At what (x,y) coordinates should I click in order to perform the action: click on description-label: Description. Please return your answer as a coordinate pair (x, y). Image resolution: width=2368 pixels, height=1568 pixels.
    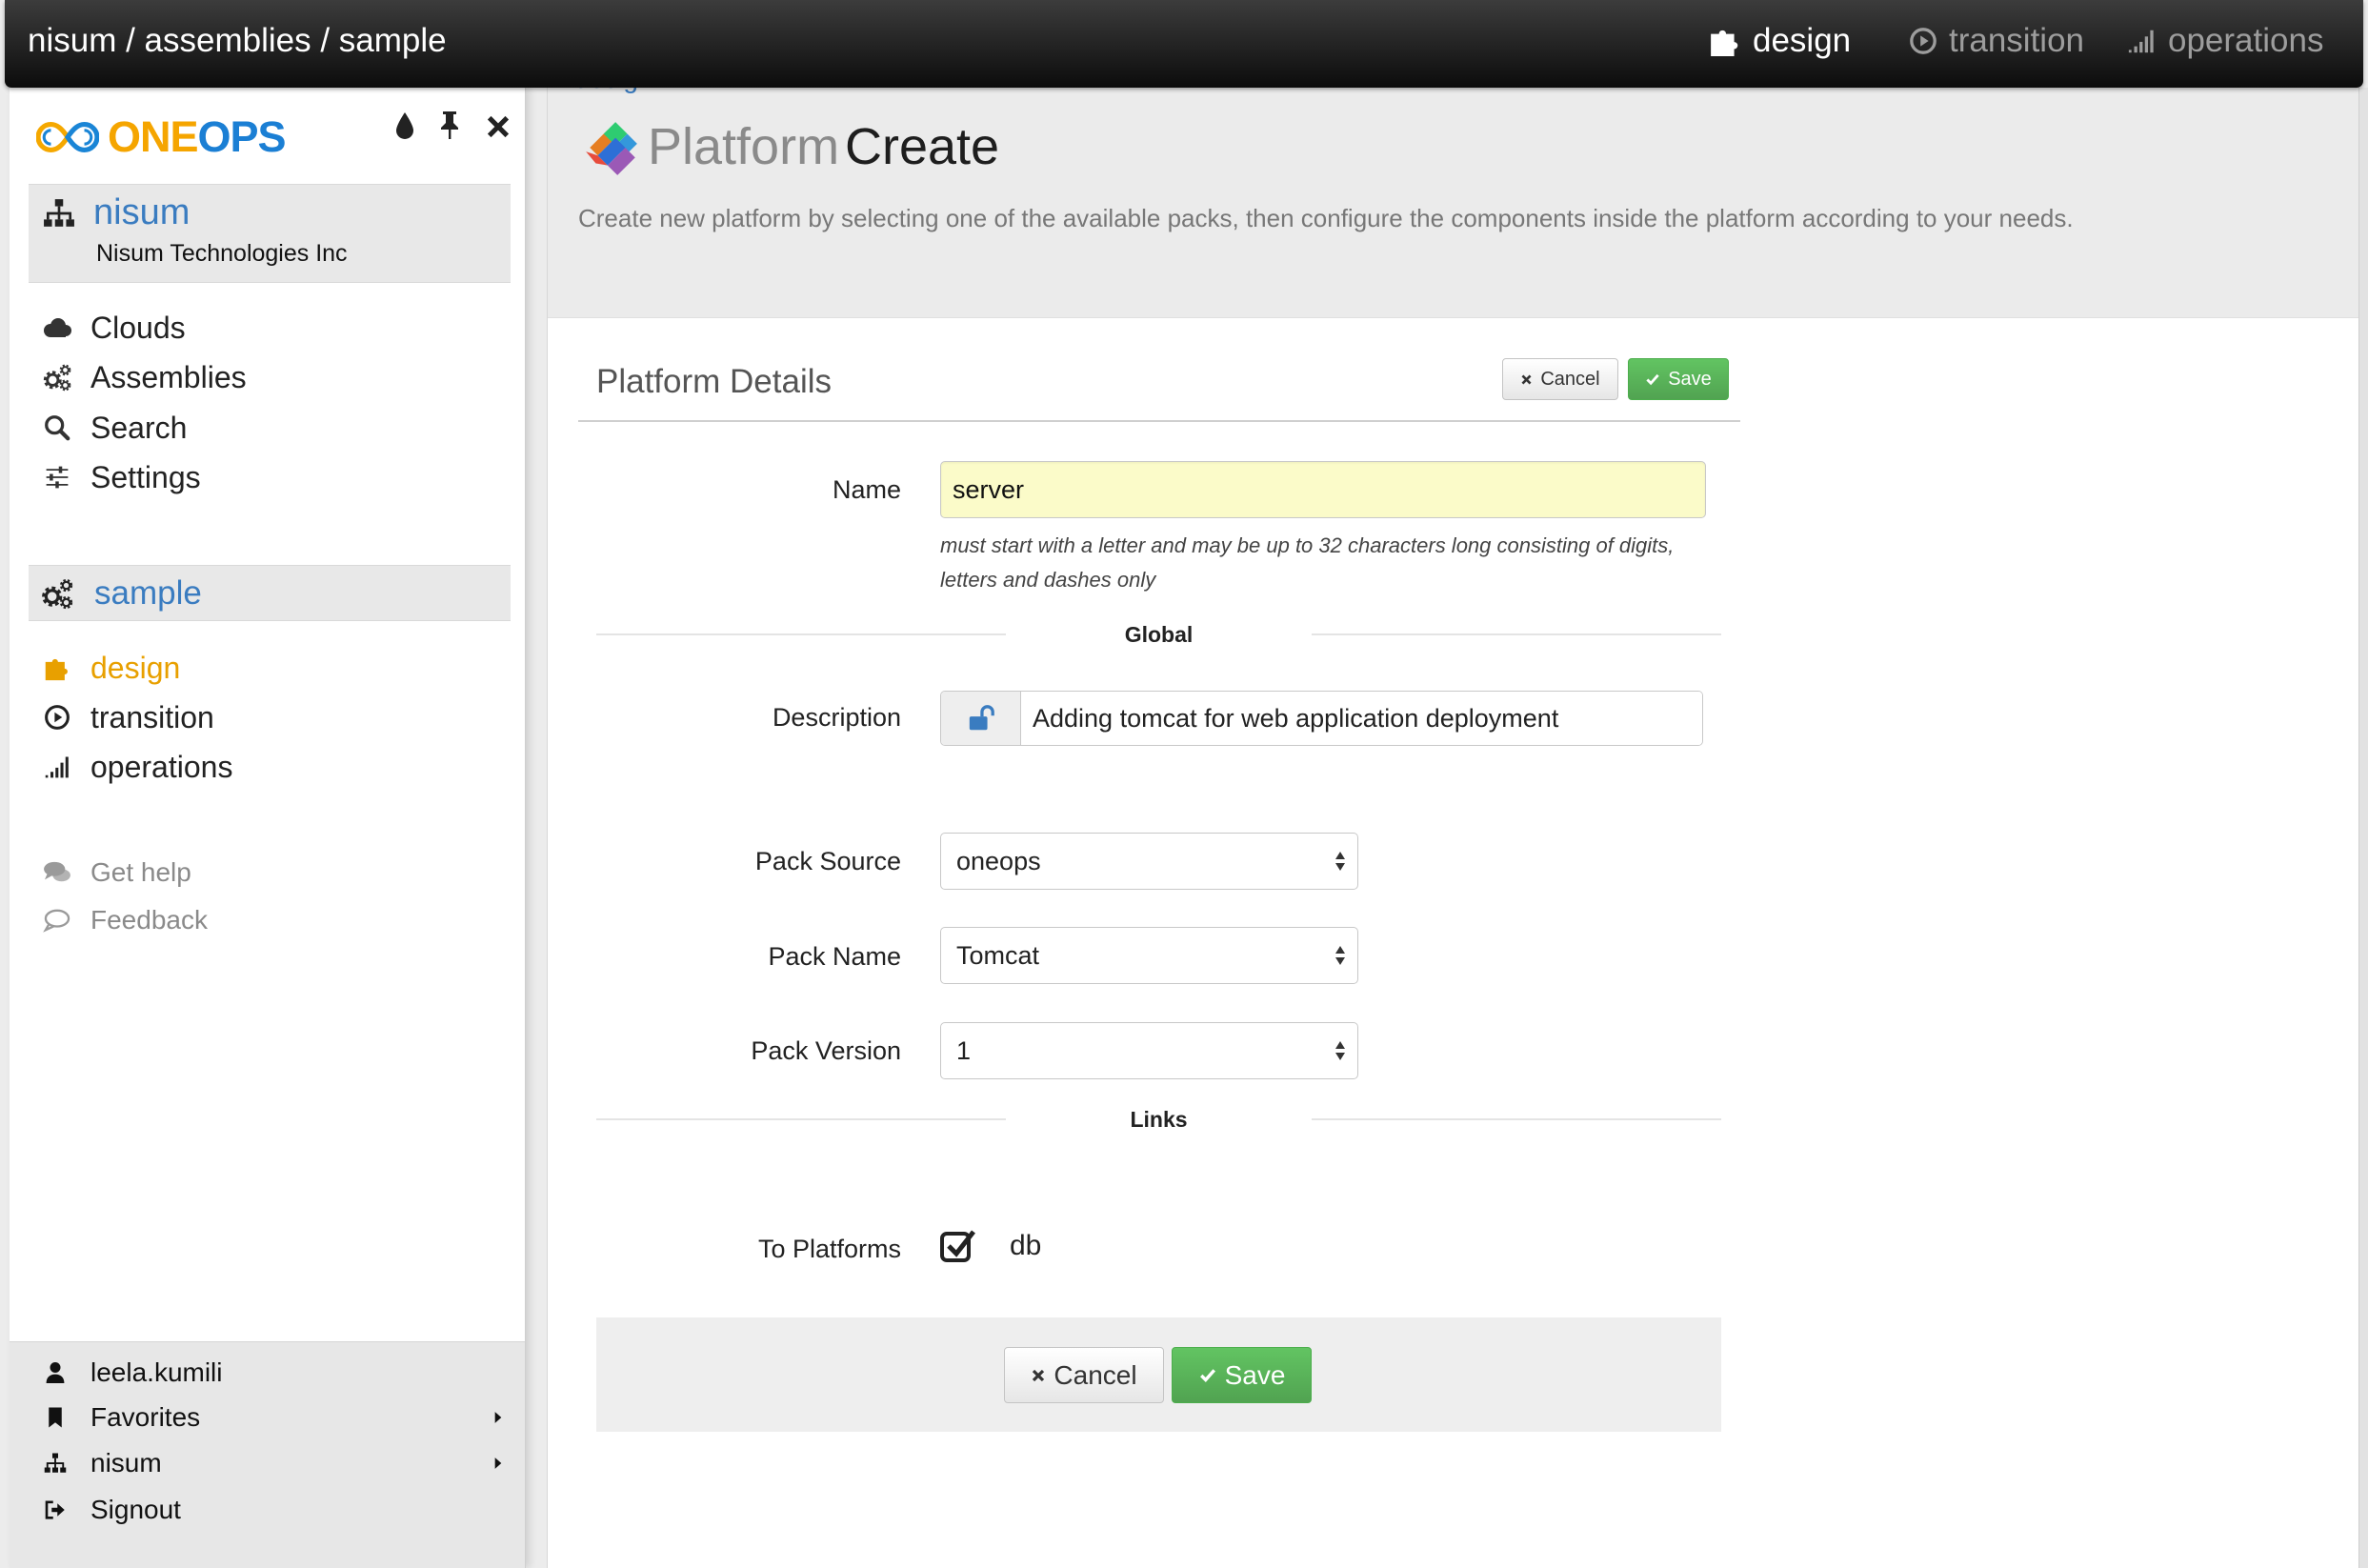
    Looking at the image, I should click on (837, 718).